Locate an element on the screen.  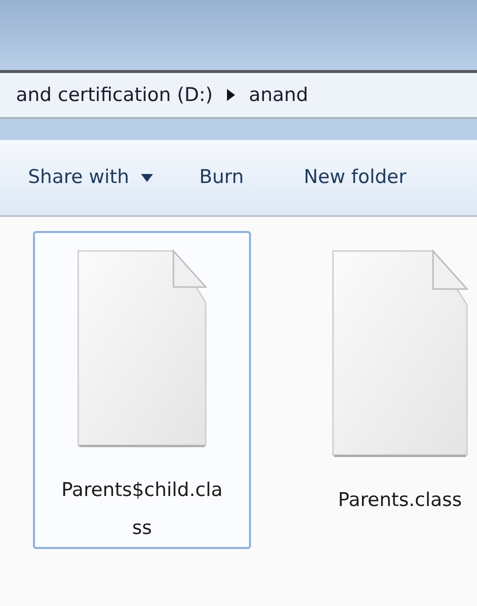
breadcrumb-segment: and certification (D:) is located at coordinates (114, 95).